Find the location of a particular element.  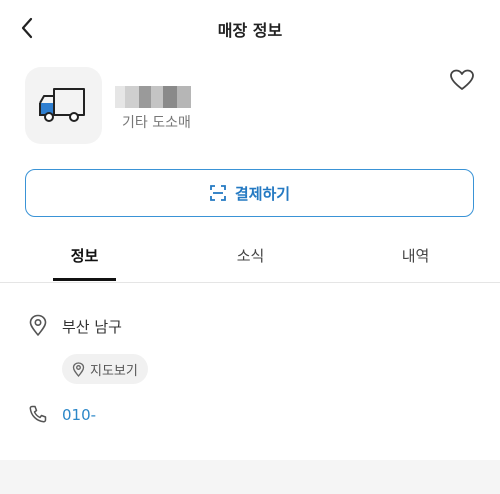

truck-icon is located at coordinates (62, 105).